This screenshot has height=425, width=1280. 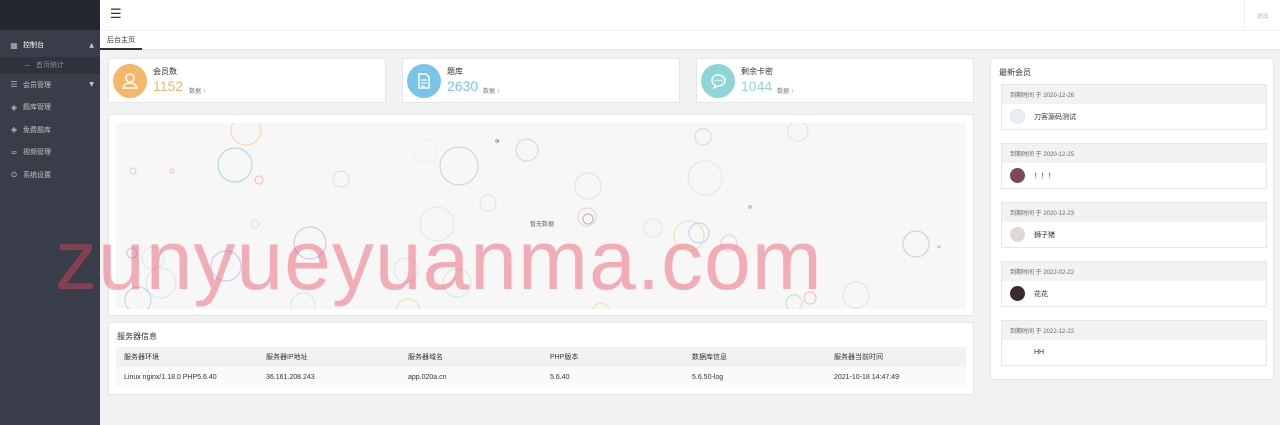 What do you see at coordinates (1039, 352) in the screenshot?
I see `member-name: HH` at bounding box center [1039, 352].